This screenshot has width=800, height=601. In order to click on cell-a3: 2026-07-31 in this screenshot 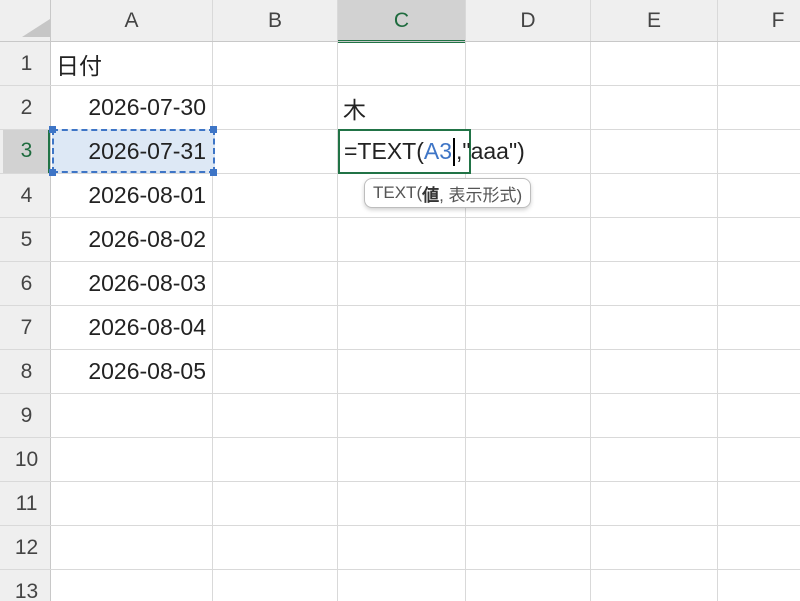, I will do `click(131, 151)`.